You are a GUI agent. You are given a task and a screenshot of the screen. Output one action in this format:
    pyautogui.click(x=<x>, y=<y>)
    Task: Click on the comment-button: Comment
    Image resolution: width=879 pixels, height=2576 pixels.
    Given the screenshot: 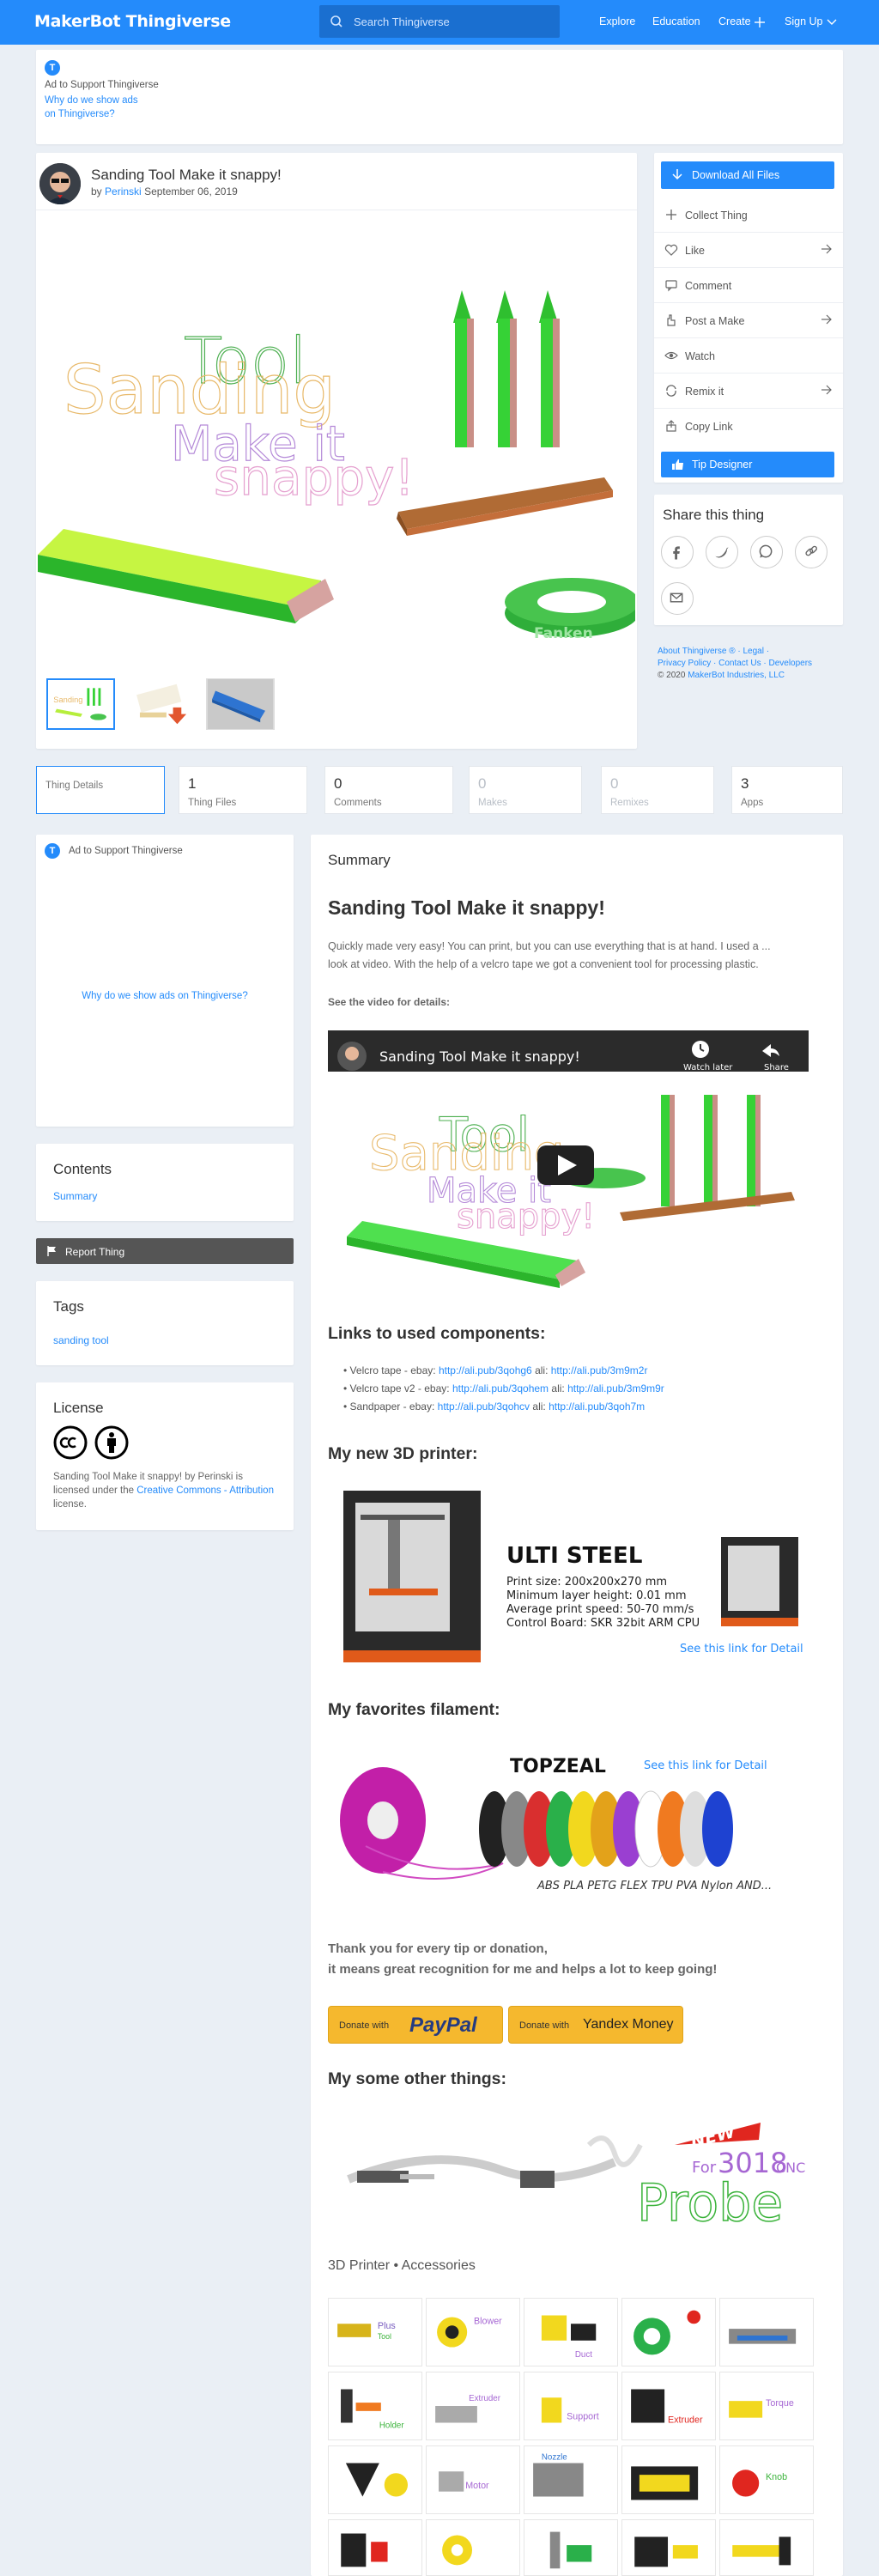 What is the action you would take?
    pyautogui.click(x=748, y=285)
    